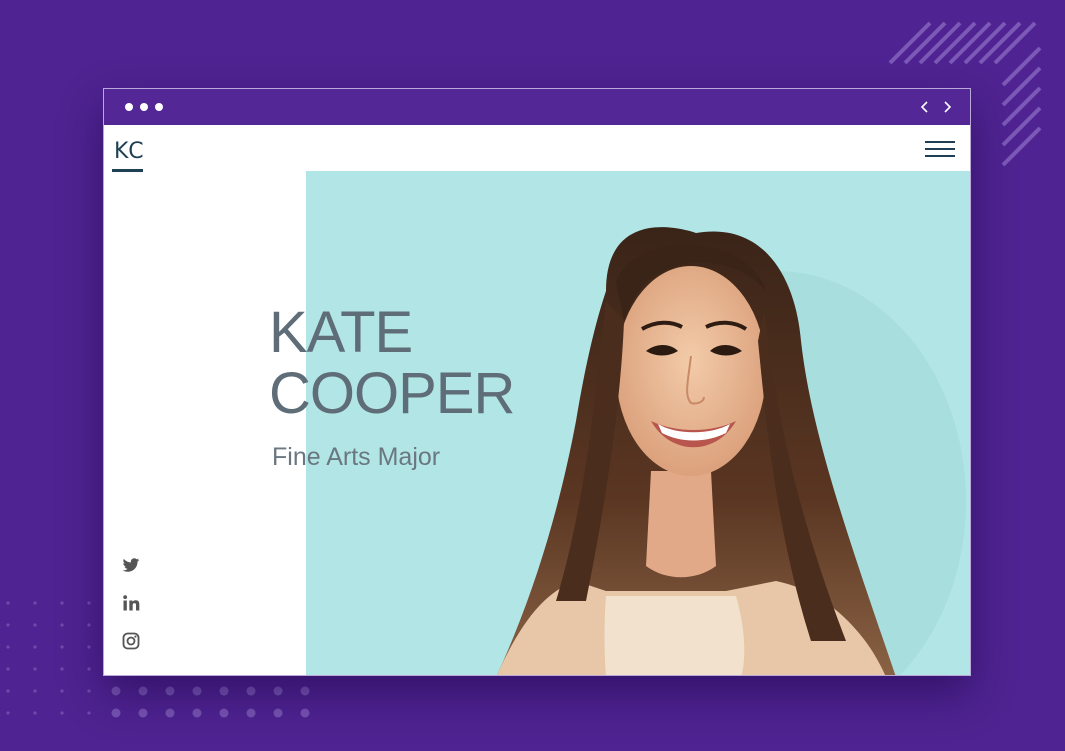  I want to click on window-controls, so click(144, 107).